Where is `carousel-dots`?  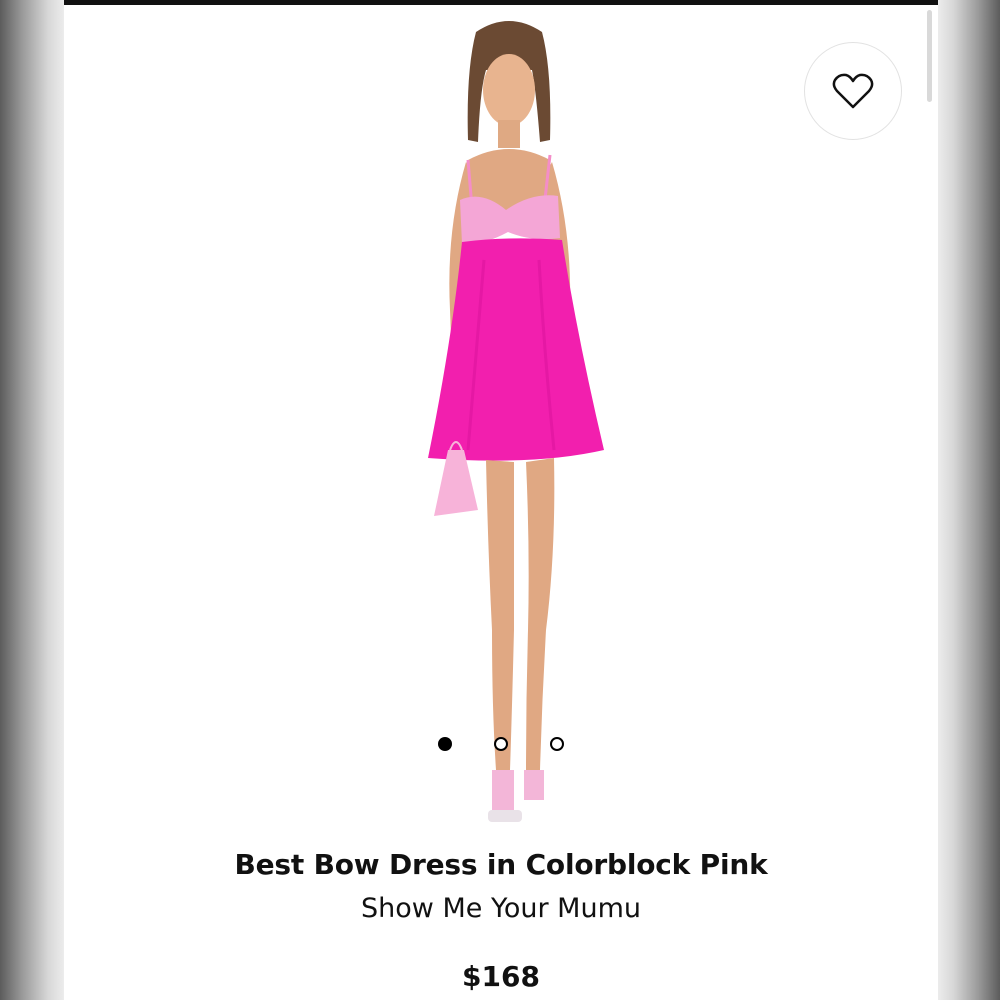 carousel-dots is located at coordinates (501, 744).